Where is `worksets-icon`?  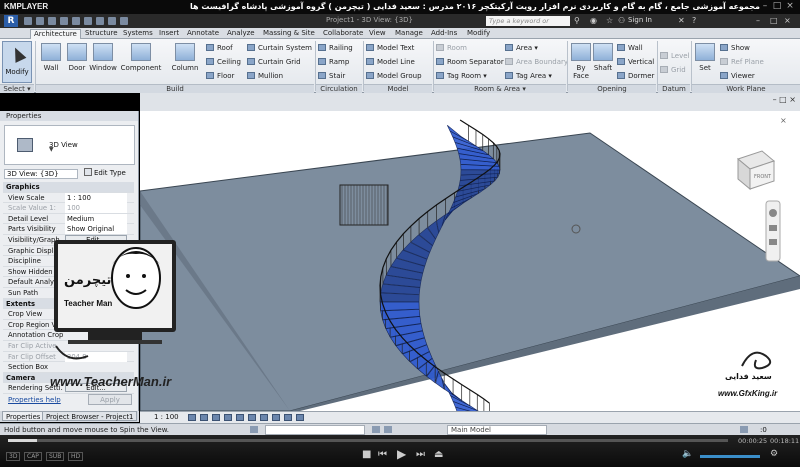 worksets-icon is located at coordinates (254, 429).